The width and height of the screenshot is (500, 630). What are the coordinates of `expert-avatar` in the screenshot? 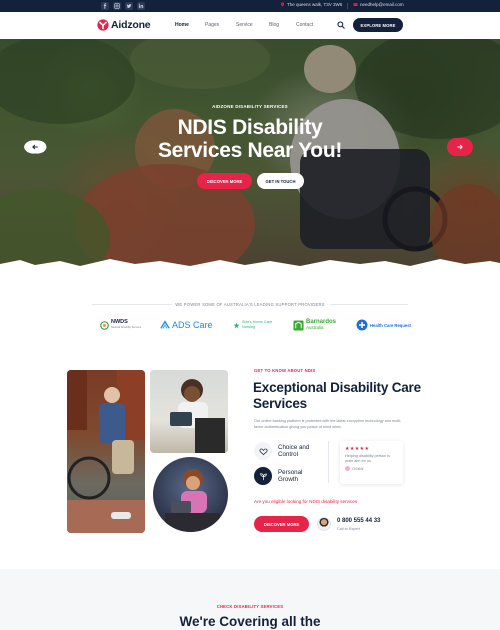 It's located at (324, 524).